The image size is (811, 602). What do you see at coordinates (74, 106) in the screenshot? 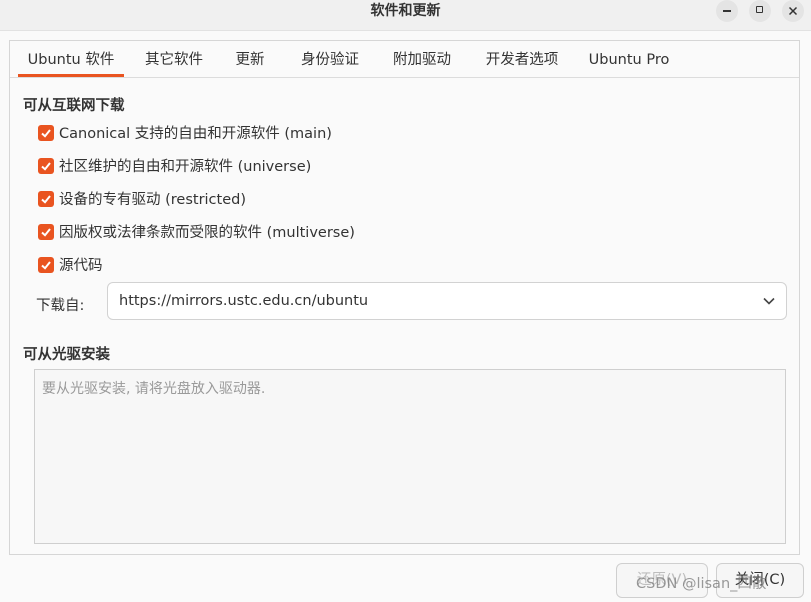
I see `internet-section-title: 可从互联网下载` at bounding box center [74, 106].